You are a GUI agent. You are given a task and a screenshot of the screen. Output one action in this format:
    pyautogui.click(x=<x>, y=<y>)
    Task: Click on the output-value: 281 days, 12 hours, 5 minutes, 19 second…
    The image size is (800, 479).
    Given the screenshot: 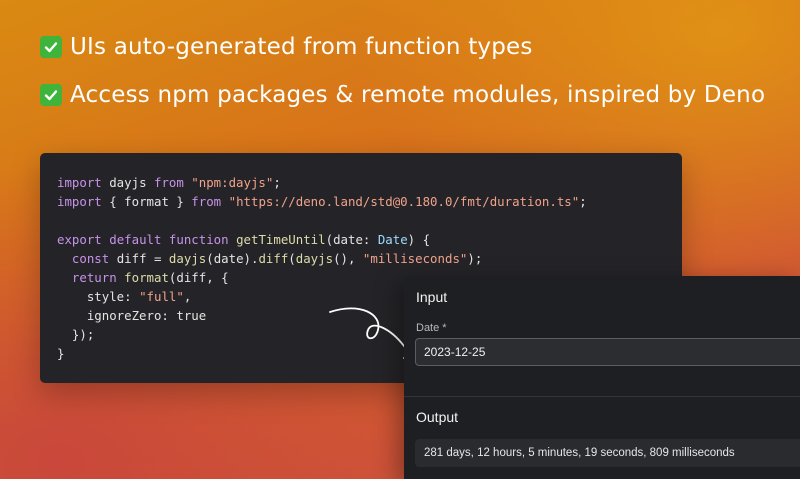 What is the action you would take?
    pyautogui.click(x=607, y=453)
    